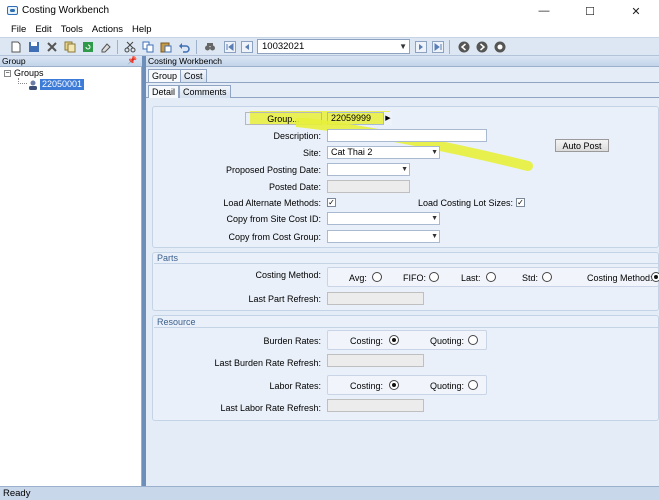 Image resolution: width=659 pixels, height=500 pixels. What do you see at coordinates (383, 218) in the screenshot?
I see `copy-site-cost-select: ▼` at bounding box center [383, 218].